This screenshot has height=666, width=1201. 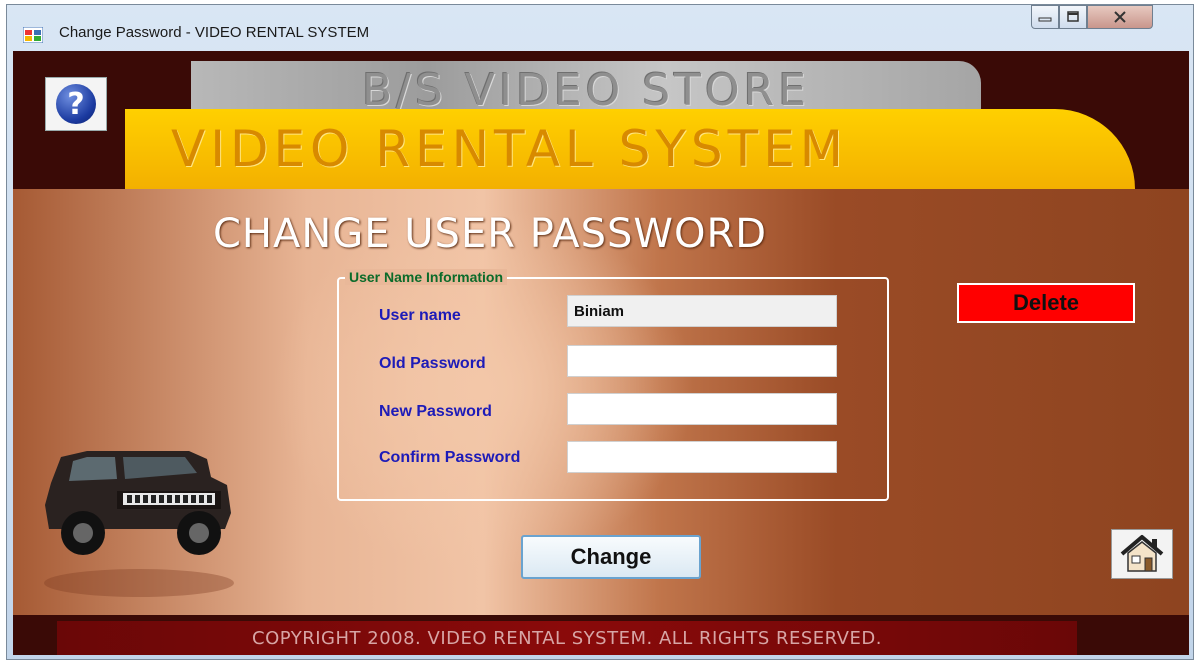 What do you see at coordinates (1046, 303) in the screenshot?
I see `delete-button: Delete` at bounding box center [1046, 303].